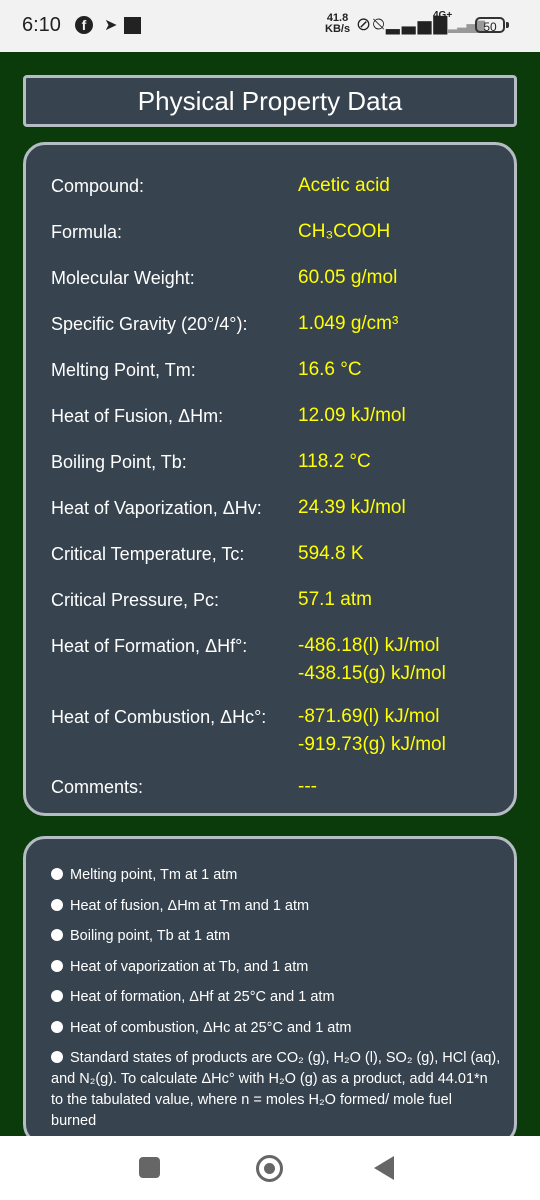 The width and height of the screenshot is (540, 1200). Describe the element at coordinates (123, 370) in the screenshot. I see `property-label: Melting Point, Tm:` at that location.